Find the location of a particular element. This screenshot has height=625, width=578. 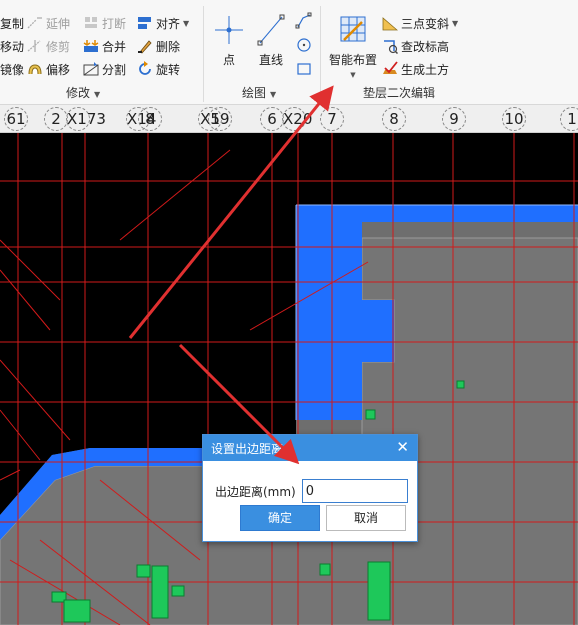

extend-icon is located at coordinates (35, 23).